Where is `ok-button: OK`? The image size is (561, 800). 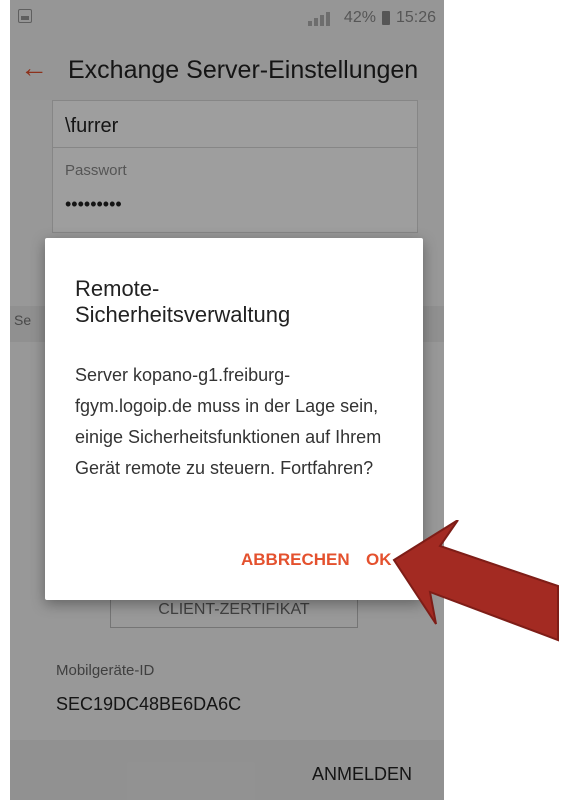 ok-button: OK is located at coordinates (379, 560).